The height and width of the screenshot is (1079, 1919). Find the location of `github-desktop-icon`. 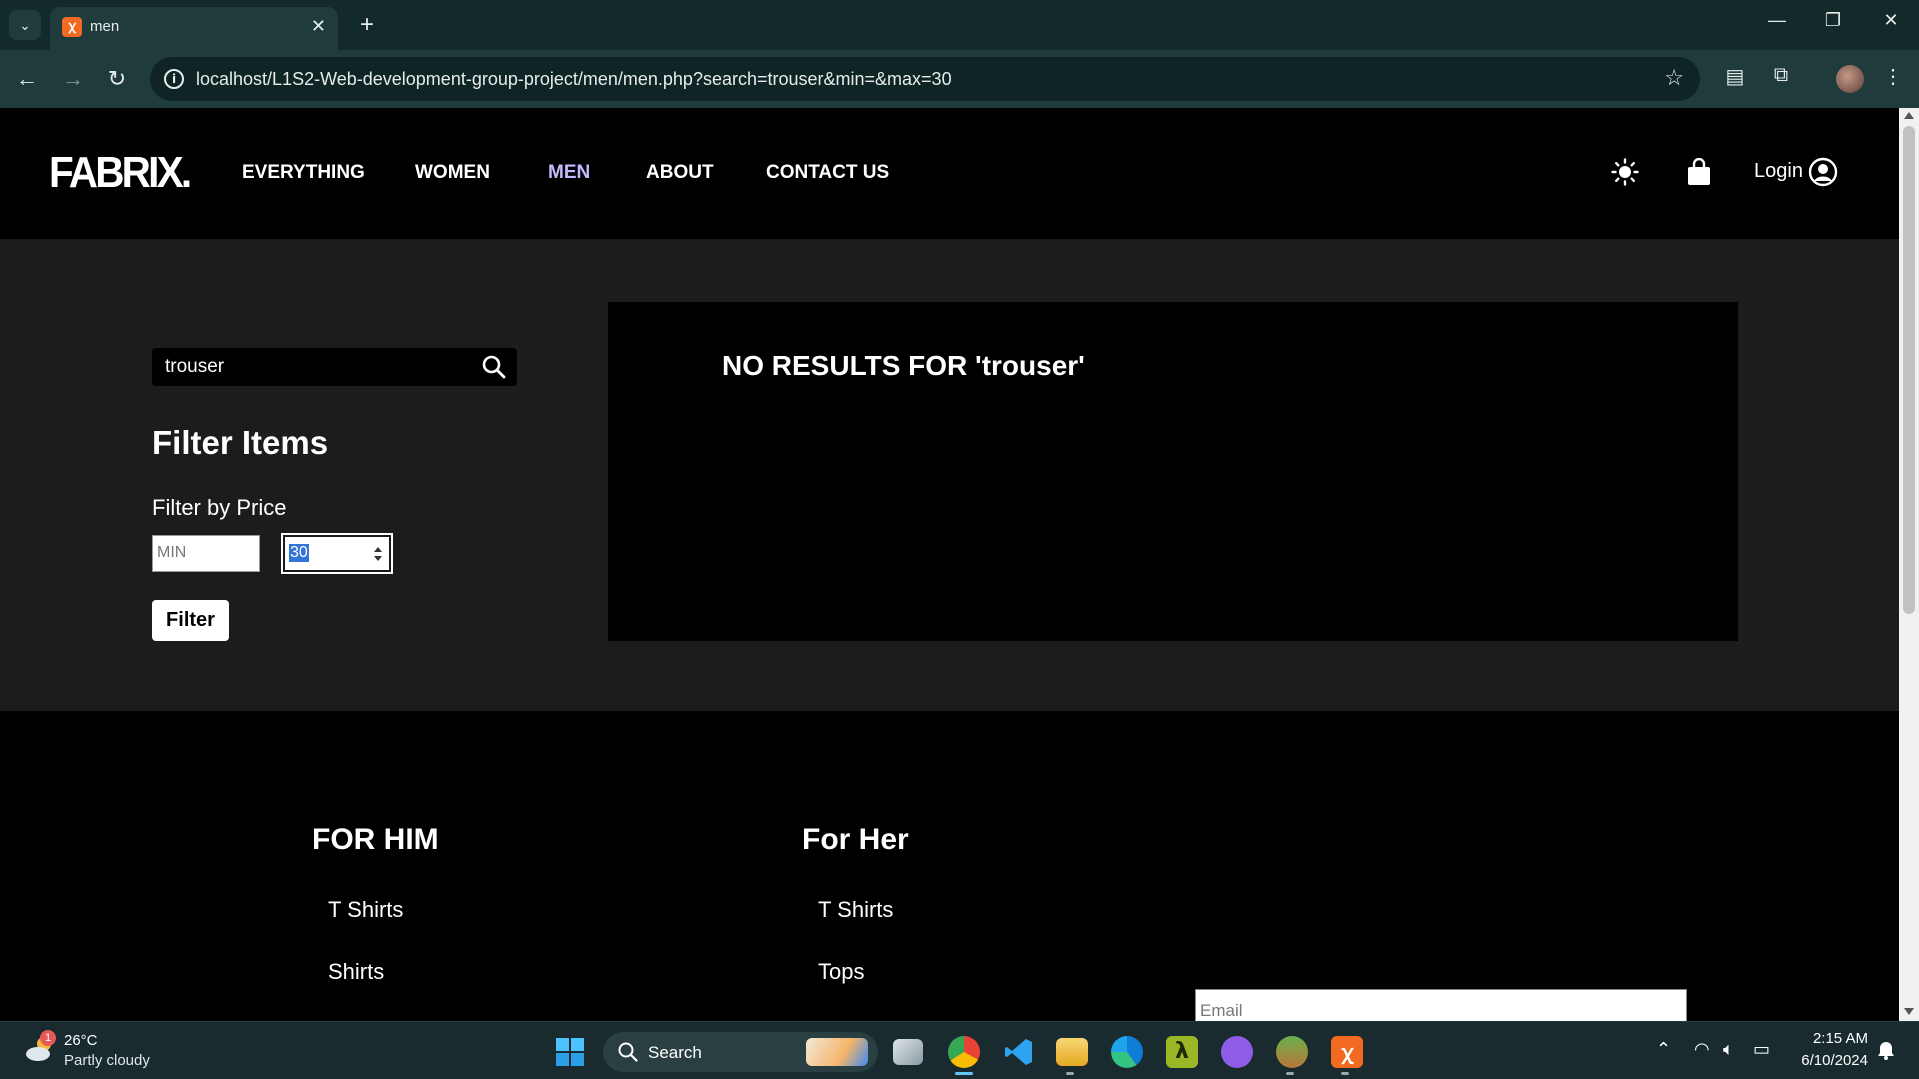

github-desktop-icon is located at coordinates (1237, 1052).